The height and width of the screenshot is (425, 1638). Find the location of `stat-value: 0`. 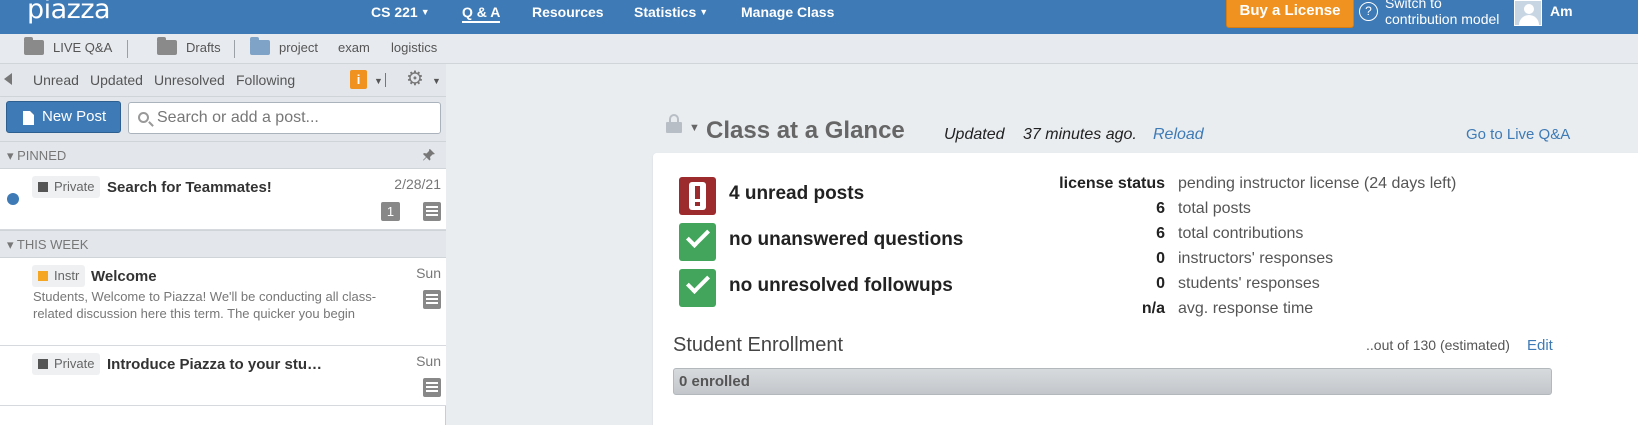

stat-value: 0 is located at coordinates (1160, 283).